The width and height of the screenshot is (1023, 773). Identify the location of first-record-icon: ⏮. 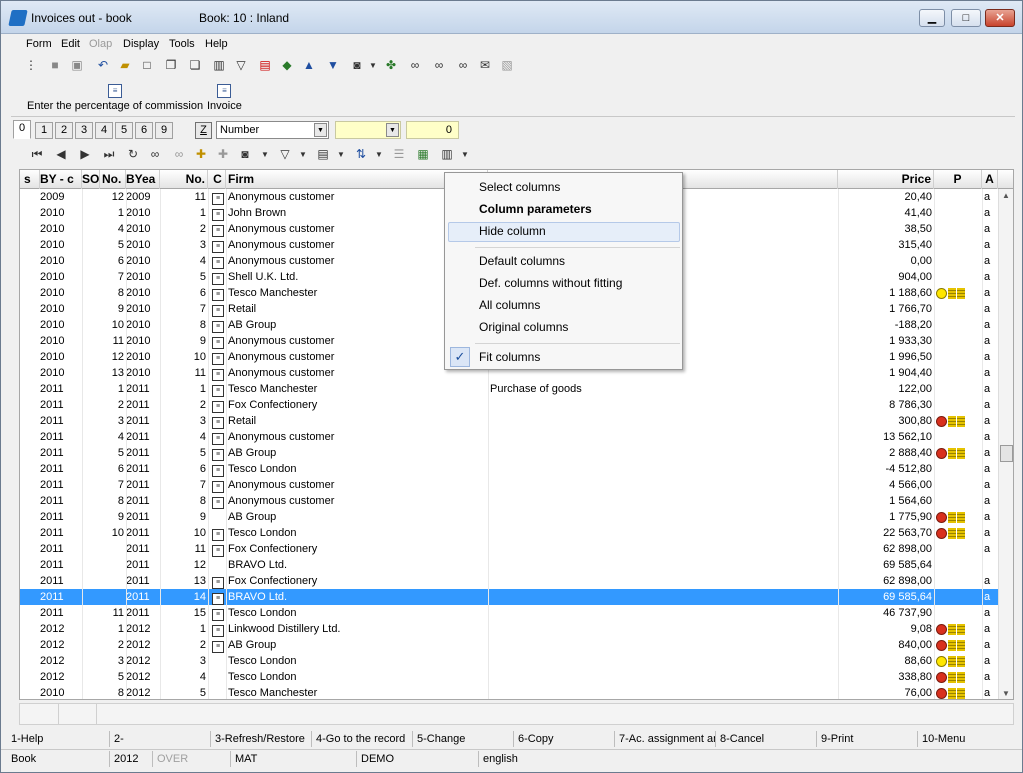
(37, 154).